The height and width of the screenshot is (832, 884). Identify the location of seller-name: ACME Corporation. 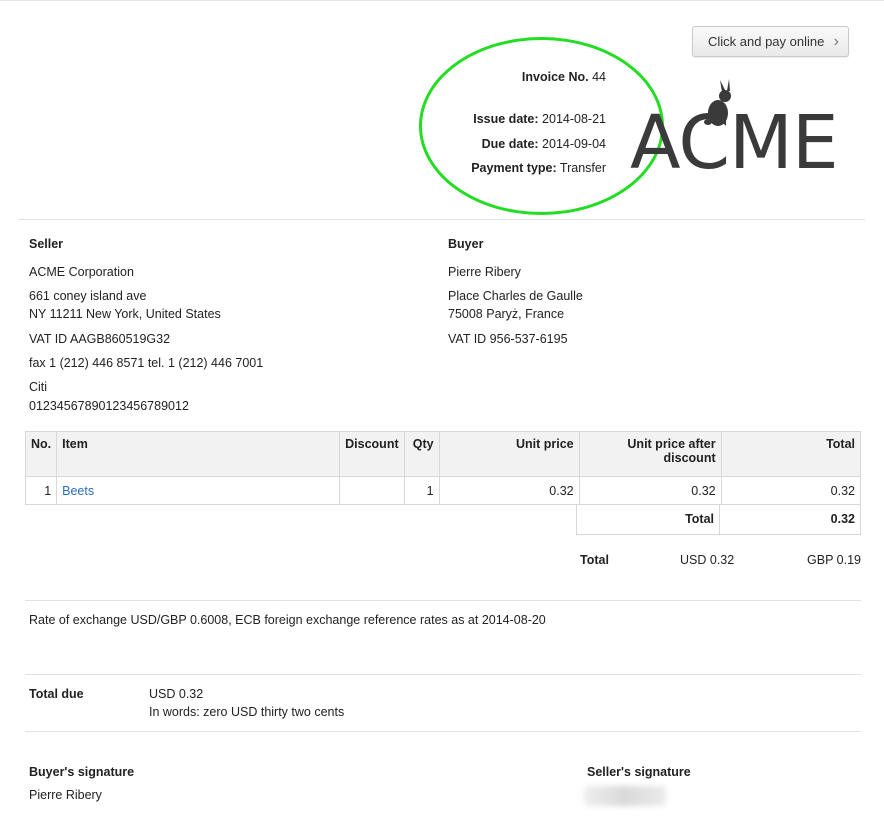
(81, 272).